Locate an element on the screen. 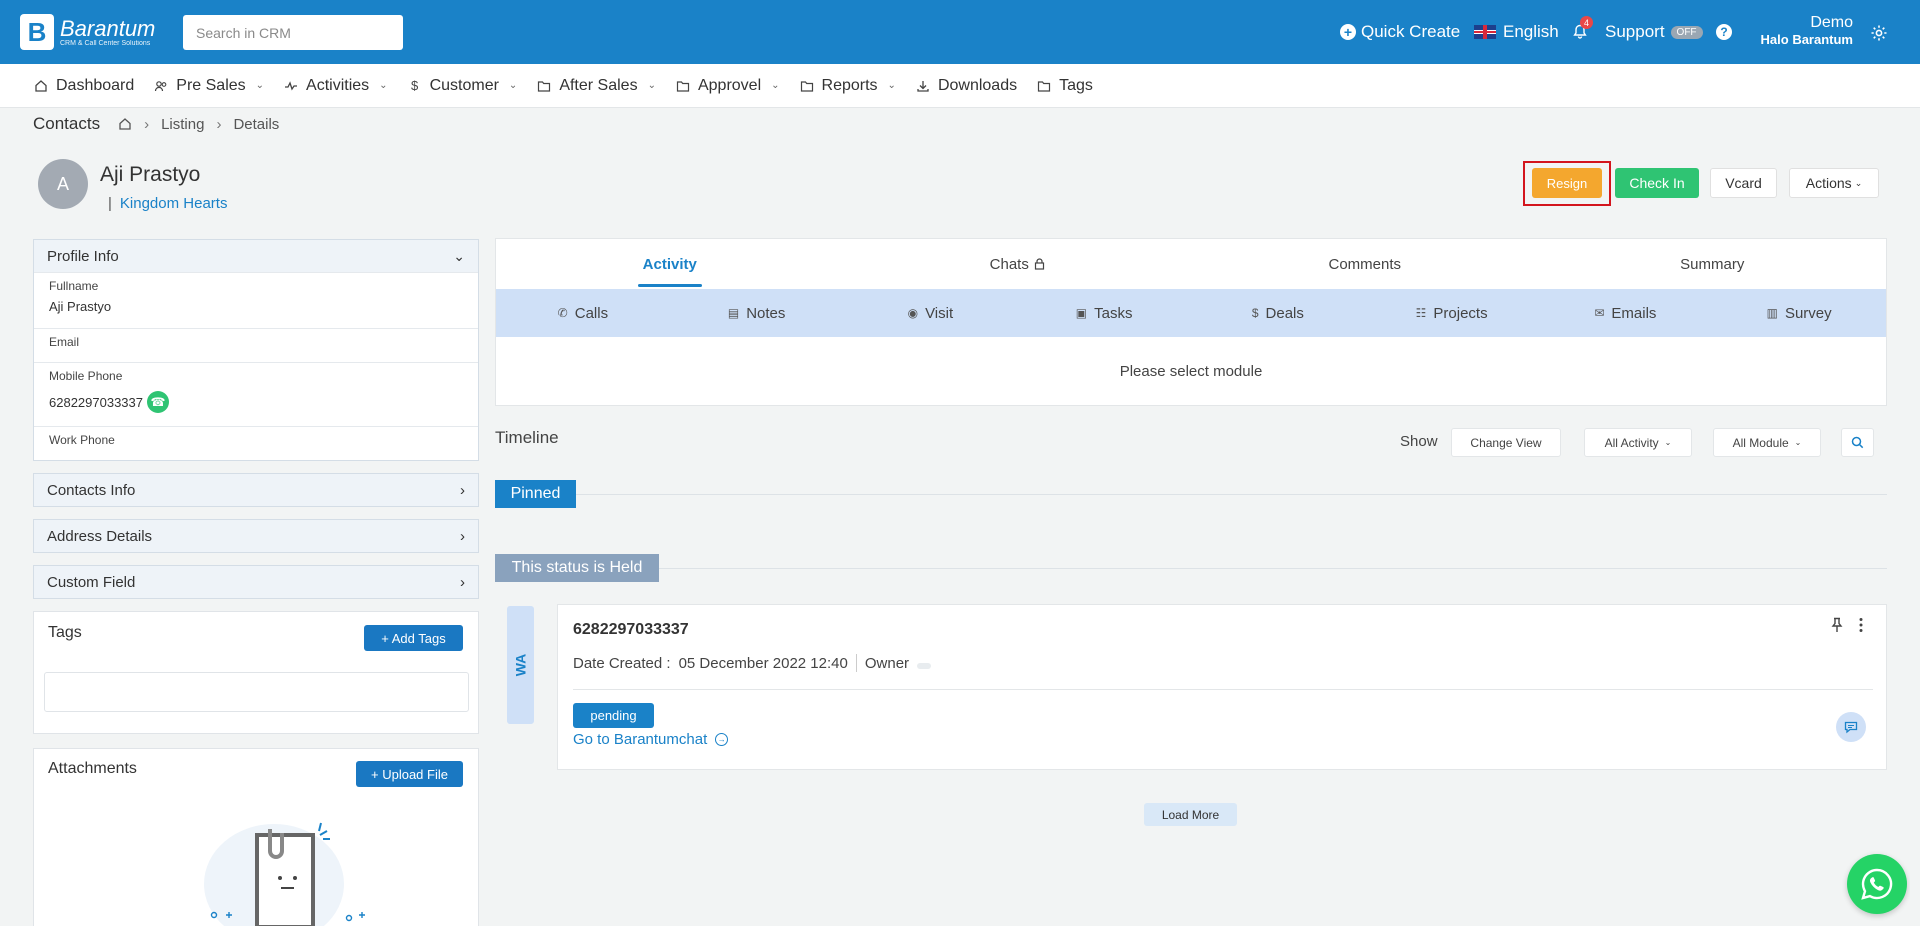  vcard-button: Vcard is located at coordinates (1743, 183).